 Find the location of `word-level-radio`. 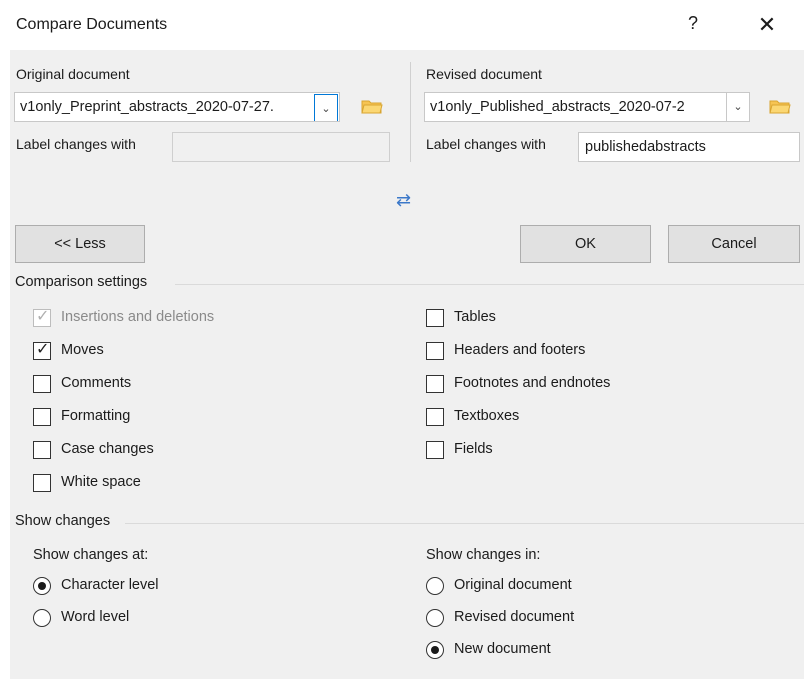

word-level-radio is located at coordinates (42, 618).